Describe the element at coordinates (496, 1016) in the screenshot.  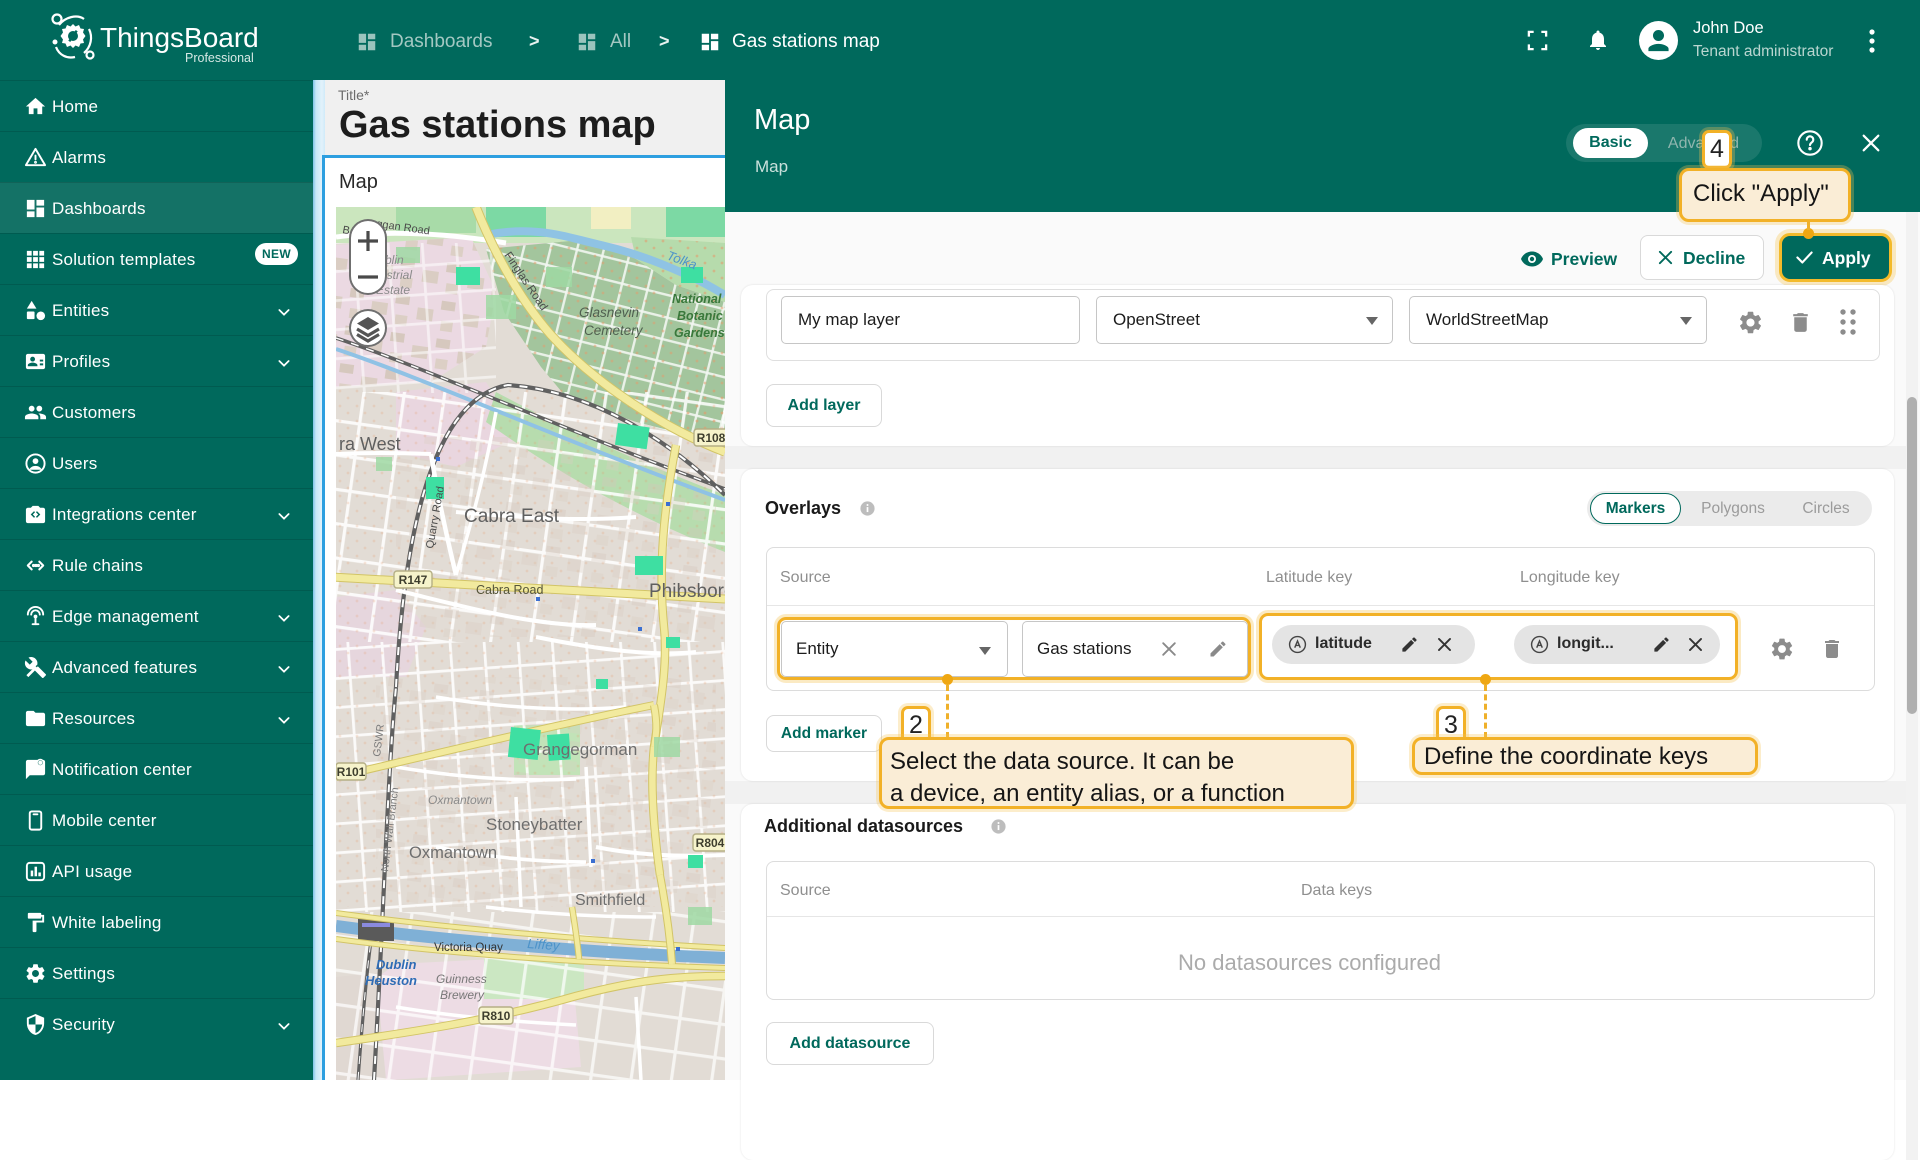
I see `svg-text: R810` at that location.